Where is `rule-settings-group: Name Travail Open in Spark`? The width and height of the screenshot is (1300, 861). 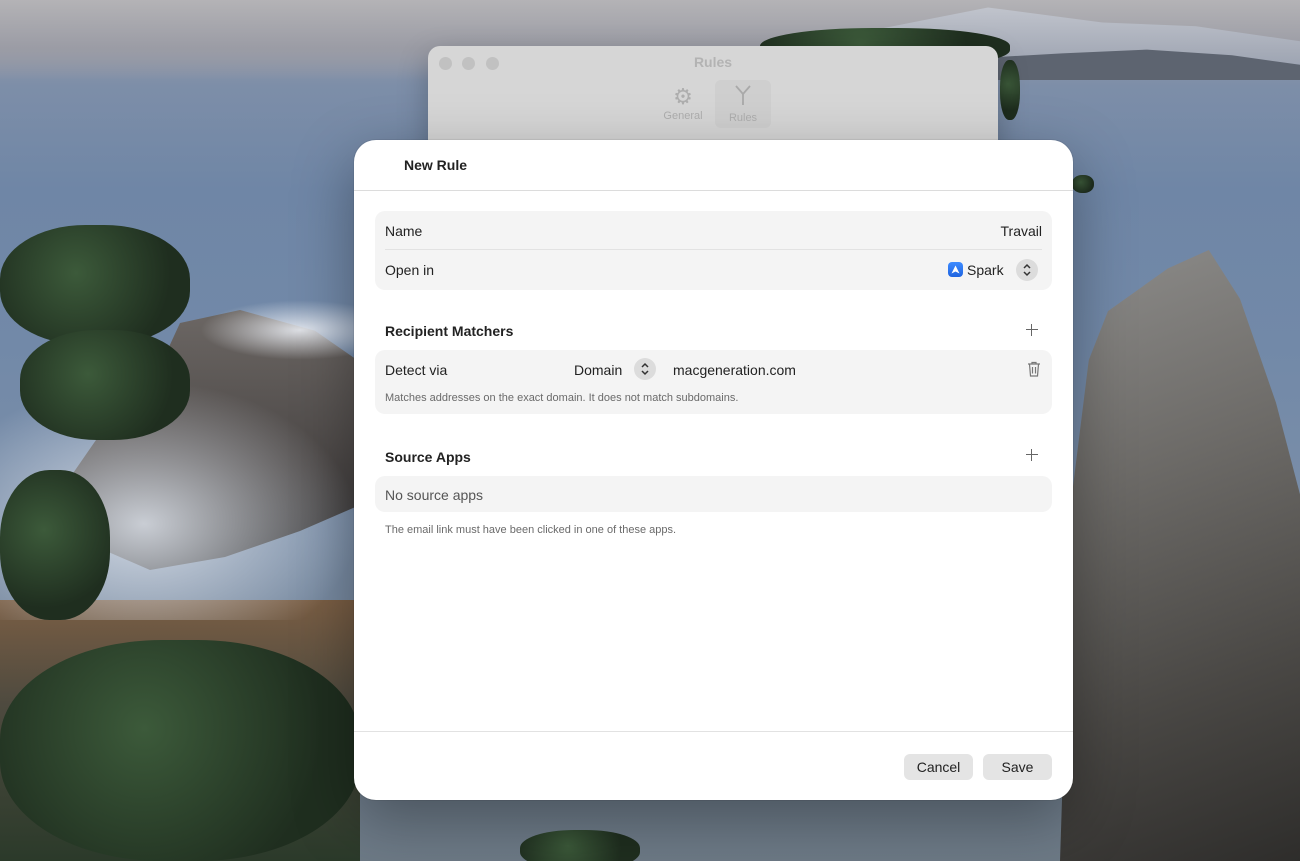
rule-settings-group: Name Travail Open in Spark is located at coordinates (713, 250).